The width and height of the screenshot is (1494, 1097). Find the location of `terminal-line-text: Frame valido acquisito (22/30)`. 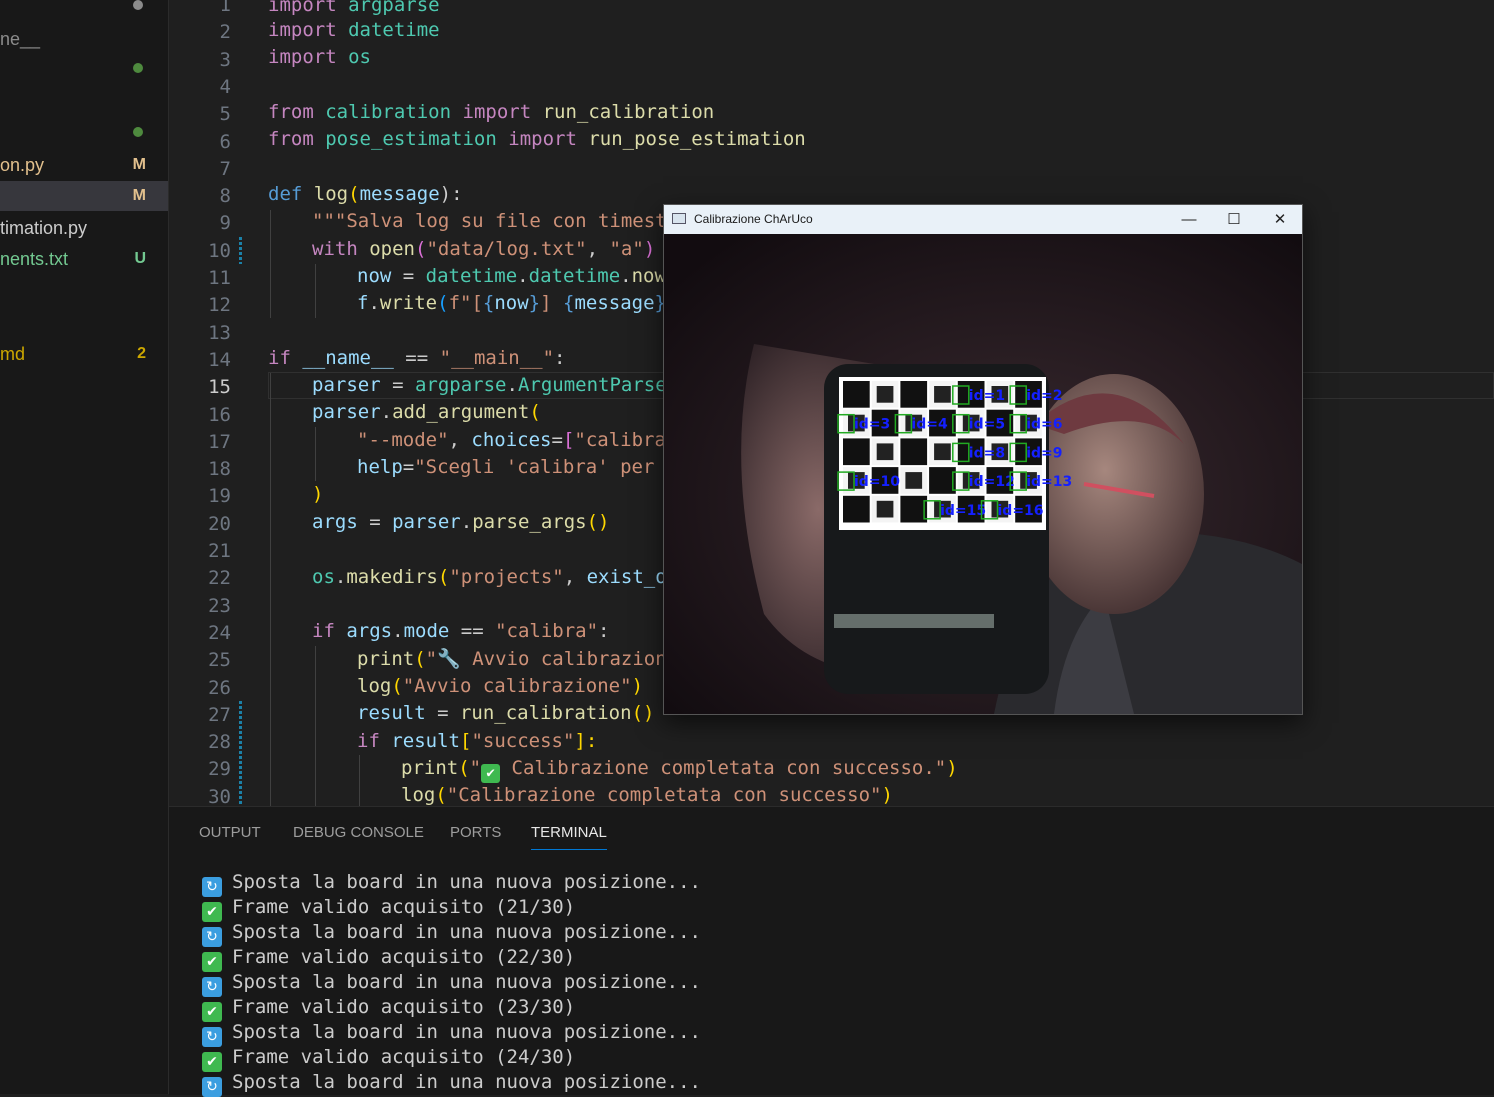

terminal-line-text: Frame valido acquisito (22/30) is located at coordinates (404, 957).